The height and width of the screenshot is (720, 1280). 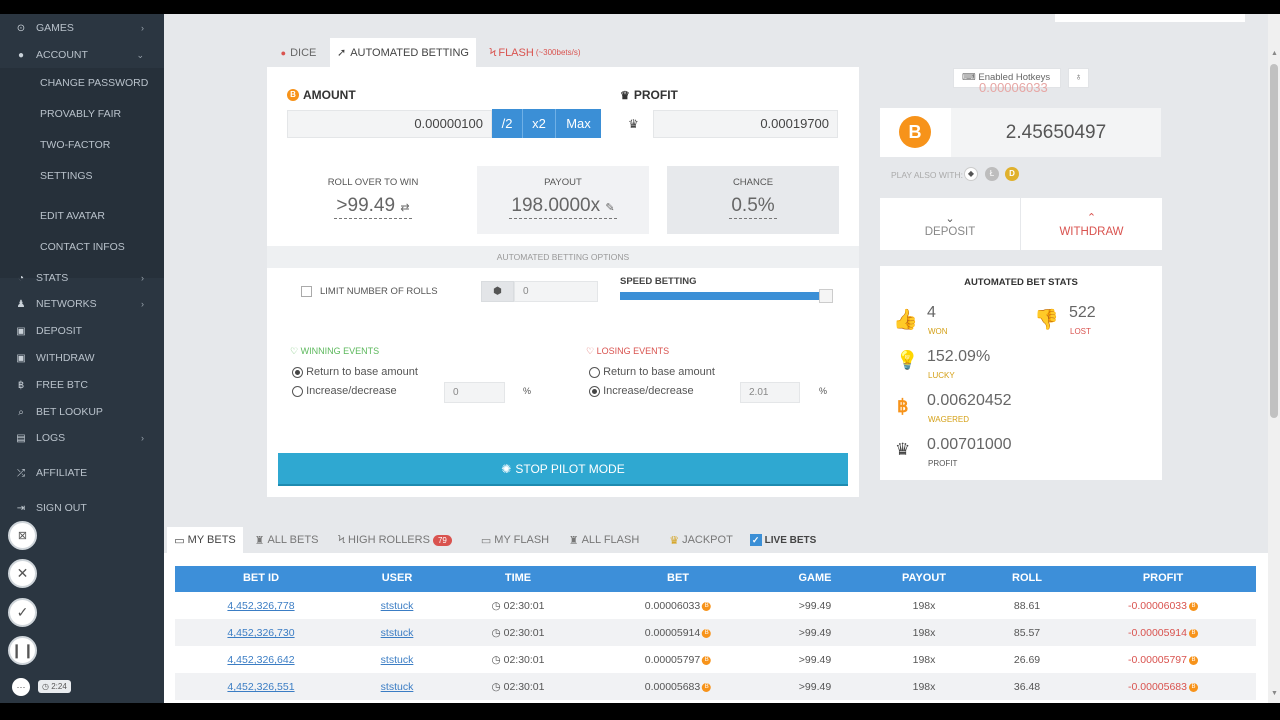 What do you see at coordinates (306, 291) in the screenshot?
I see `limit-rolls-checkbox` at bounding box center [306, 291].